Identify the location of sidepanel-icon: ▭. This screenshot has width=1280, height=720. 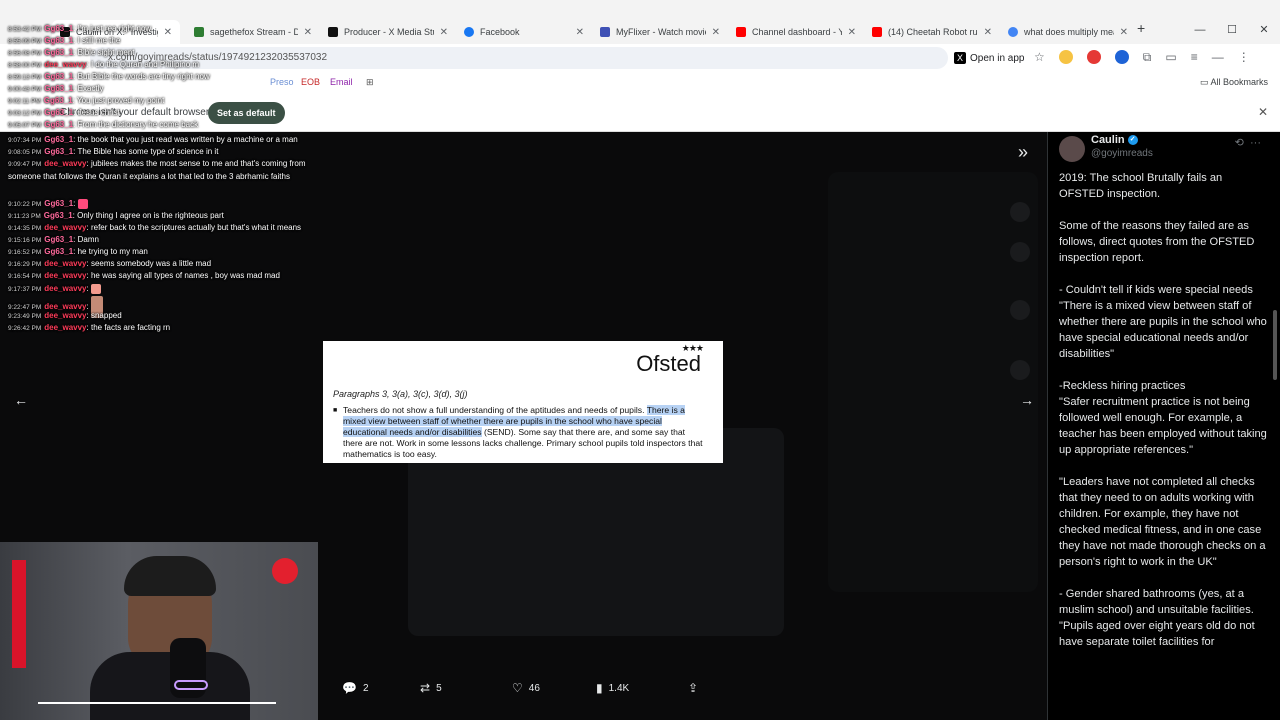
(1170, 57).